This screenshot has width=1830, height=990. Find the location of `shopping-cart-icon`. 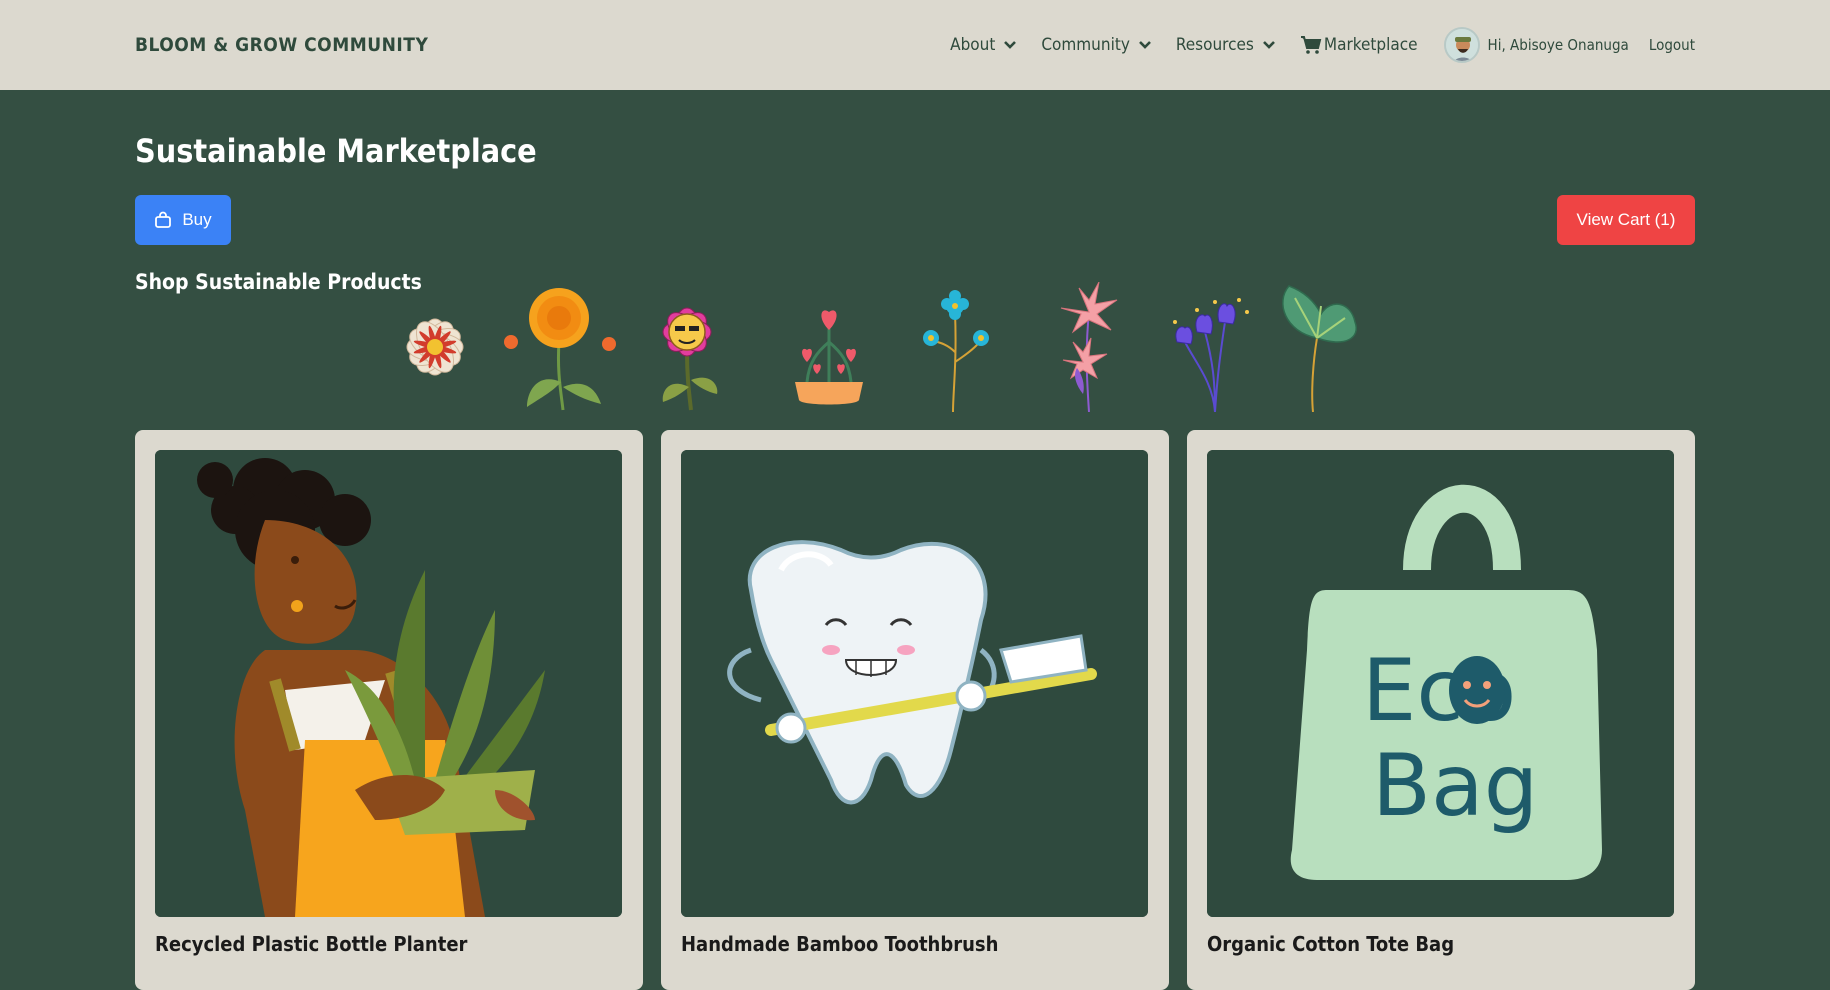

shopping-cart-icon is located at coordinates (1311, 45).